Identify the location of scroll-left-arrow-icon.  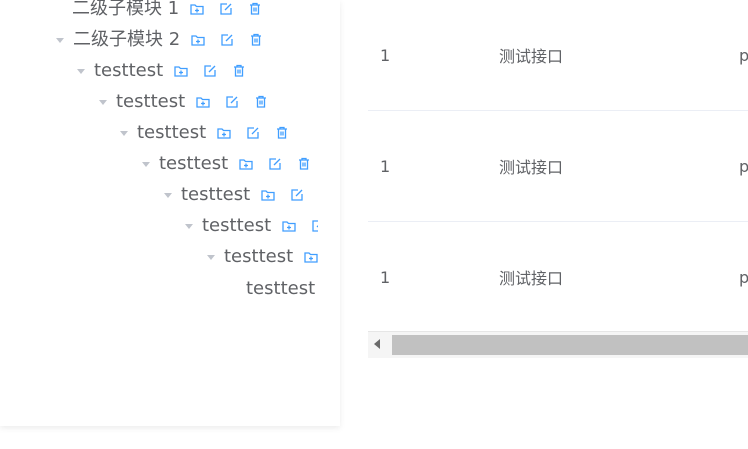
(377, 344).